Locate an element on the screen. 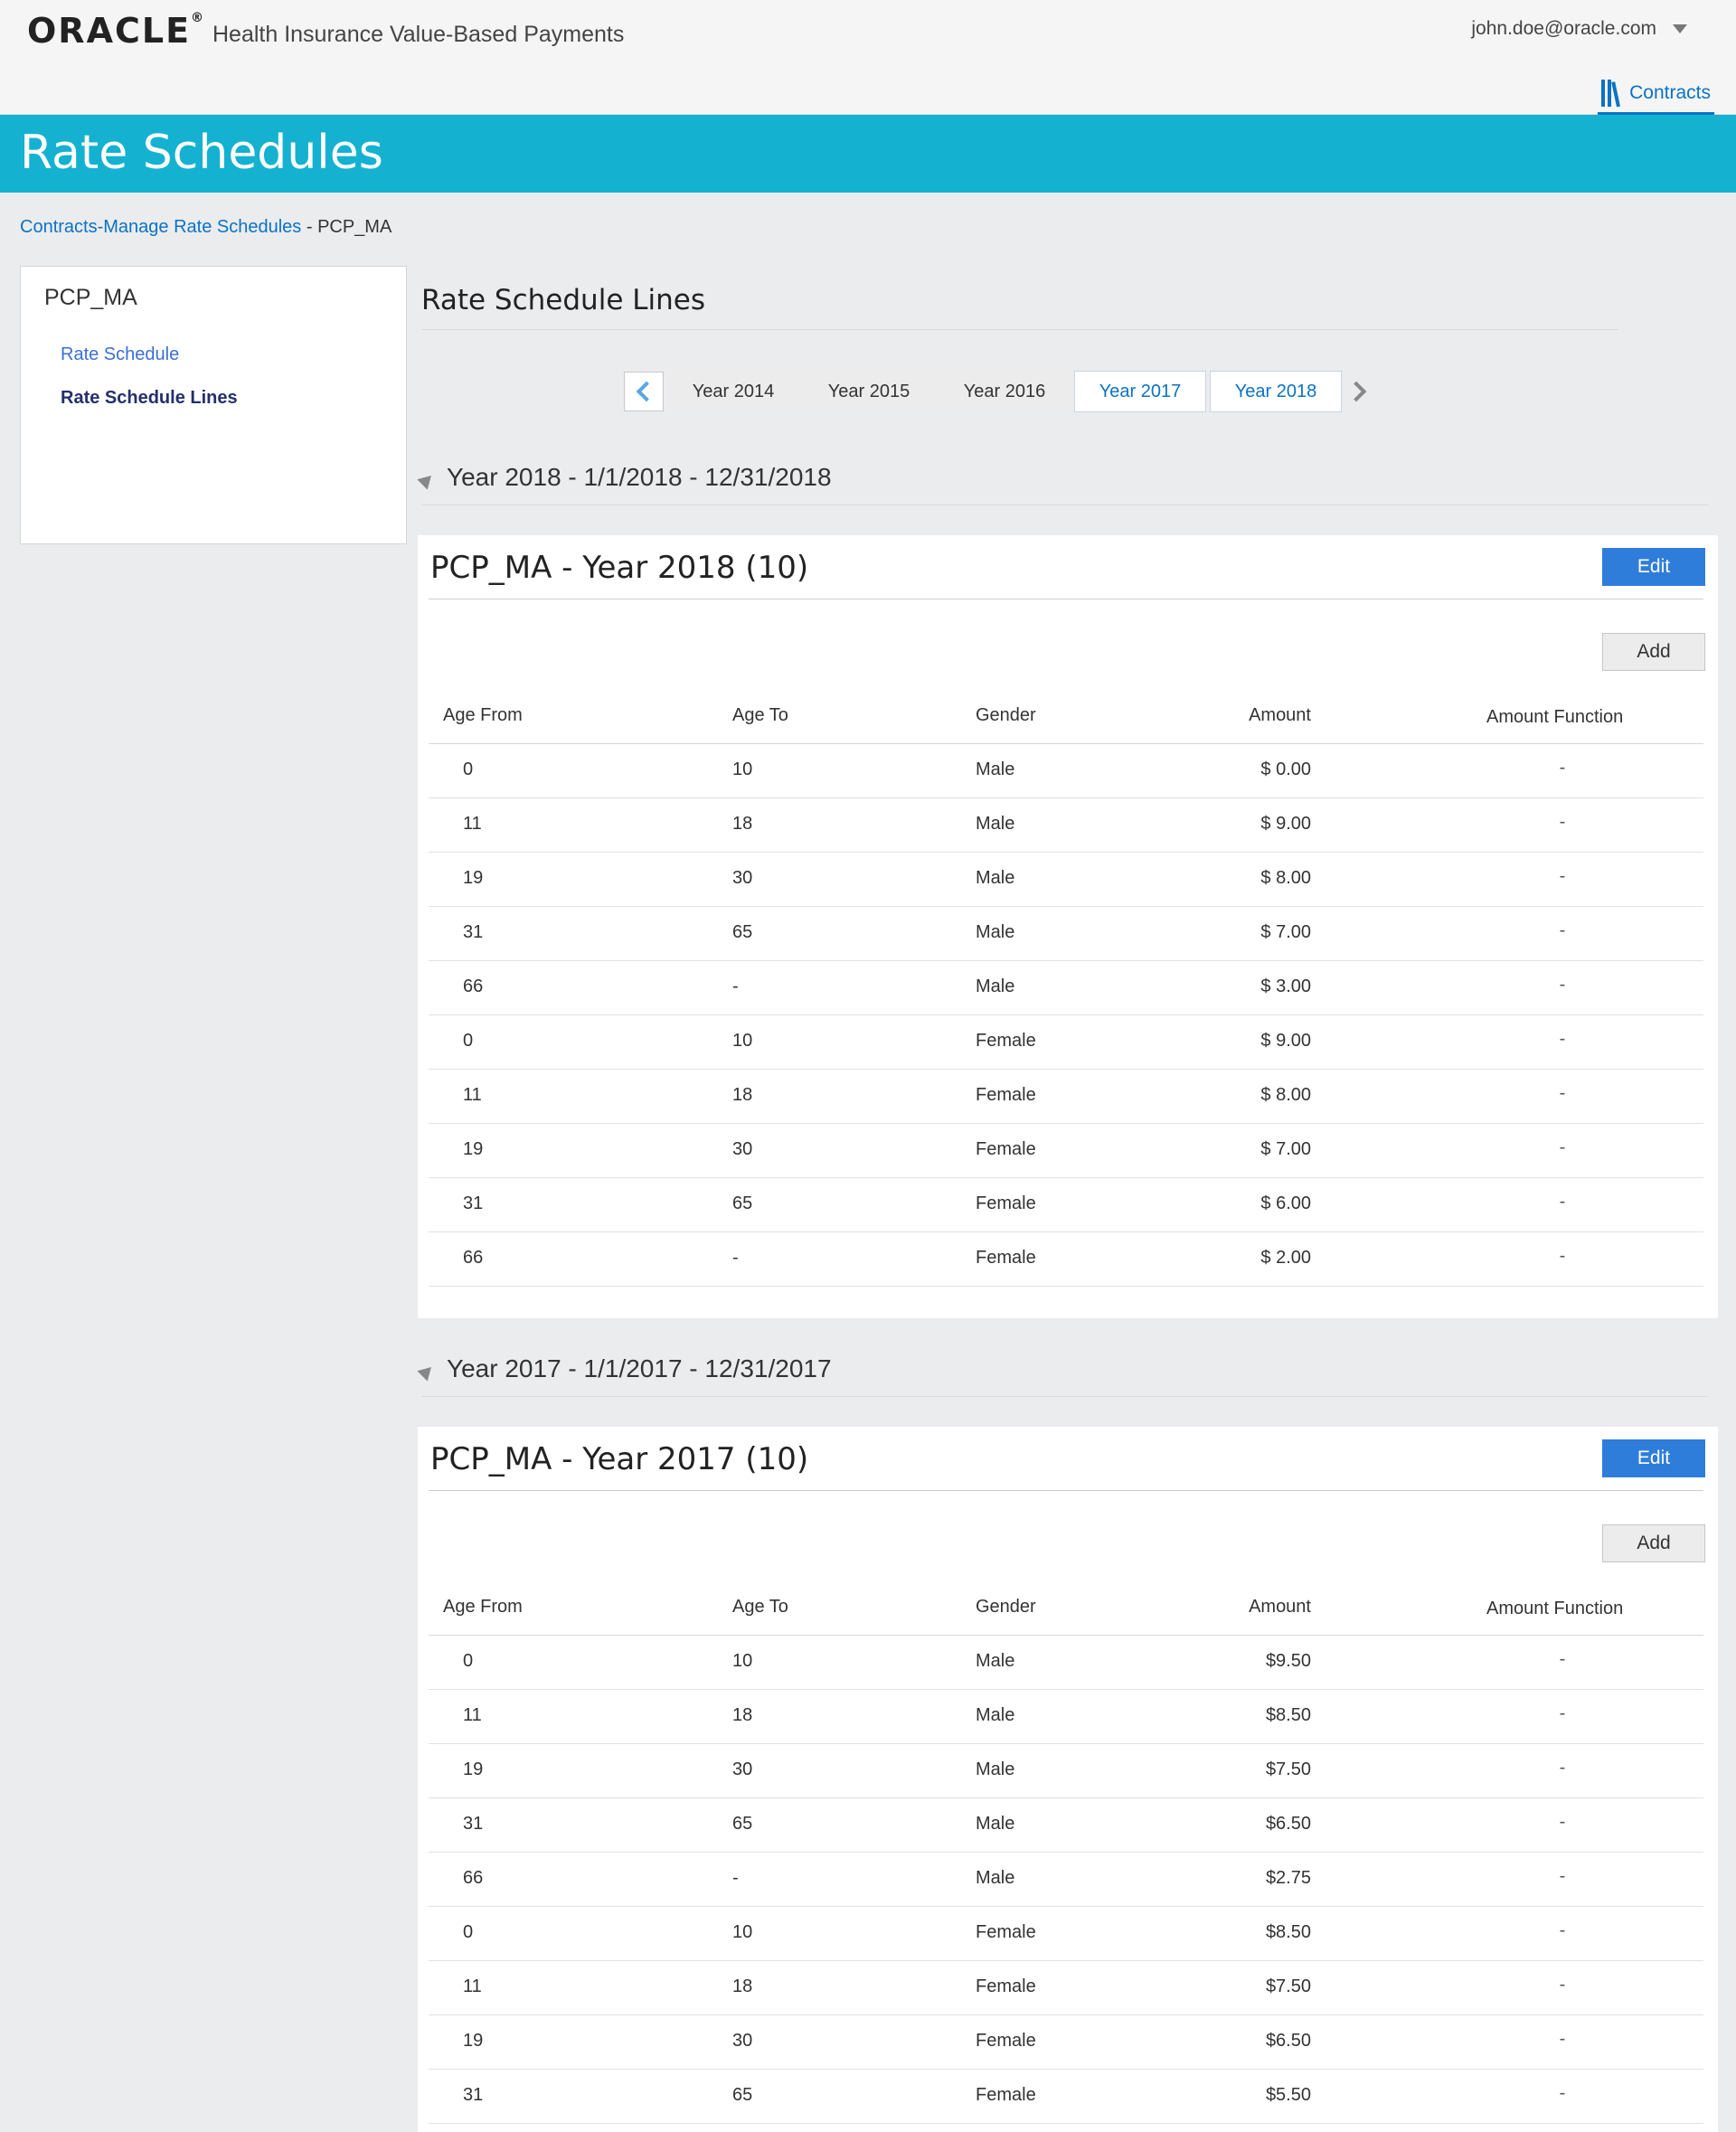  cell-amount: $6.50 is located at coordinates (1288, 2041).